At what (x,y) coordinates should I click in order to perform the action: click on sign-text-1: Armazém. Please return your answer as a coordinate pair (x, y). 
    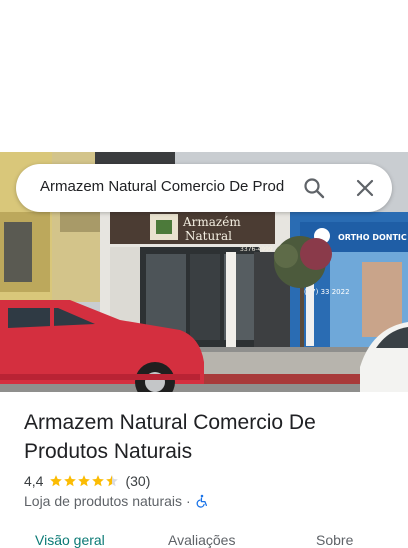
    Looking at the image, I should click on (211, 222).